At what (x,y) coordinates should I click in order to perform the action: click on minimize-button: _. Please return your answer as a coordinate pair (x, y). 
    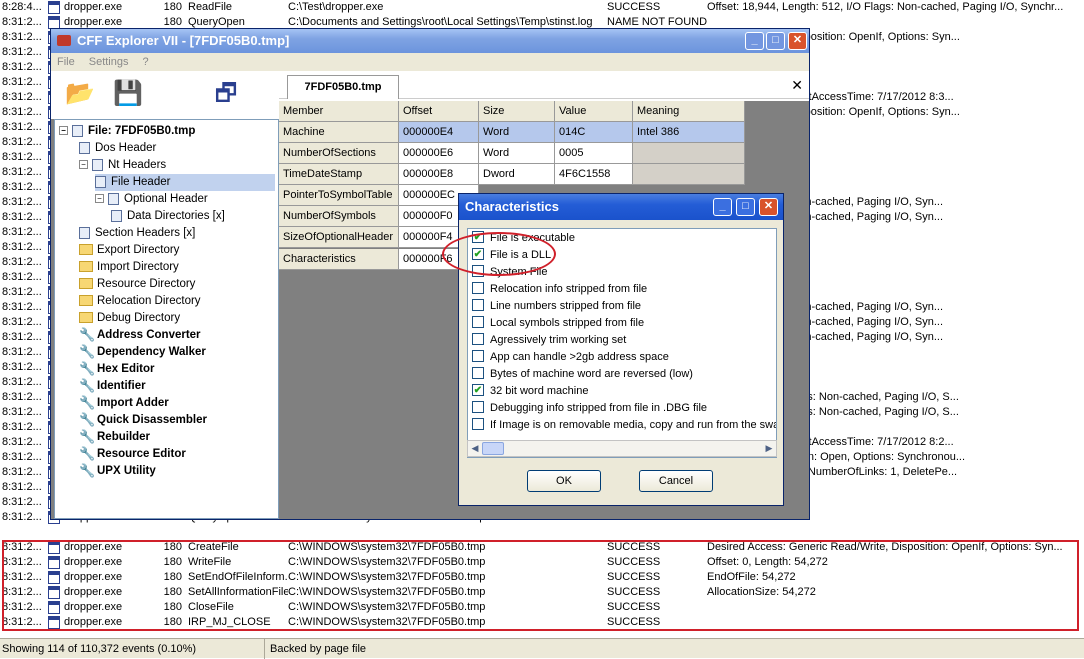
    Looking at the image, I should click on (754, 41).